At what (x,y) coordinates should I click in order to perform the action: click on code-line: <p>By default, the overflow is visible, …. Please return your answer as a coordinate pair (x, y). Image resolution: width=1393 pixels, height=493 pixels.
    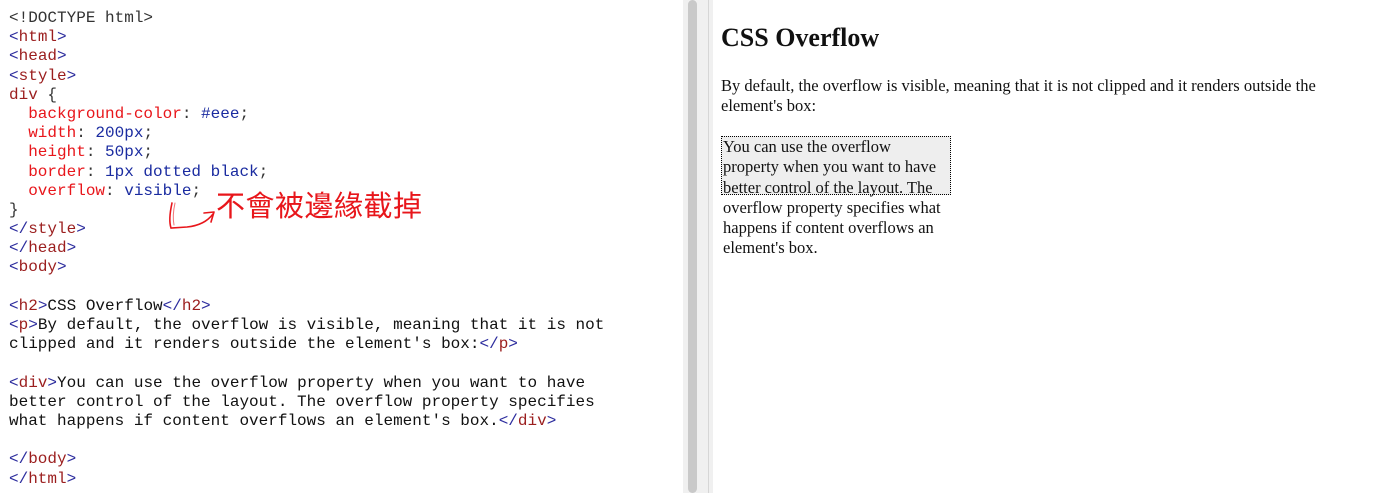
    Looking at the image, I should click on (306, 325).